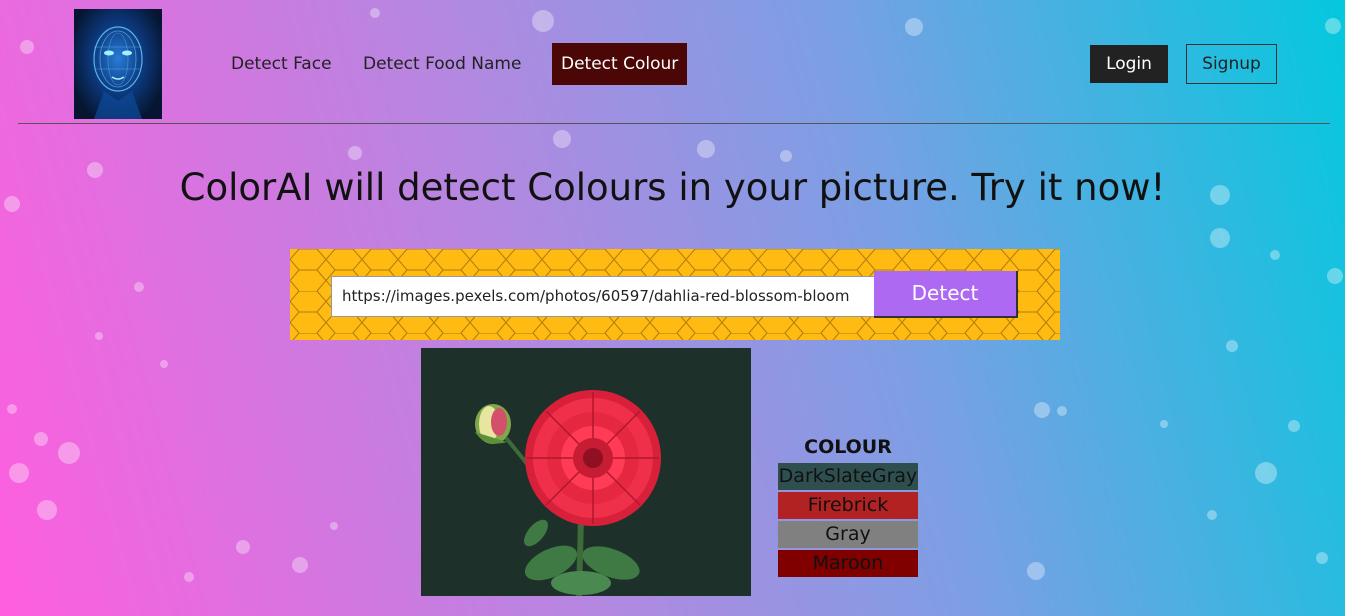 The height and width of the screenshot is (616, 1345). Describe the element at coordinates (848, 476) in the screenshot. I see `colour-swatch-0: DarkSlateGray` at that location.